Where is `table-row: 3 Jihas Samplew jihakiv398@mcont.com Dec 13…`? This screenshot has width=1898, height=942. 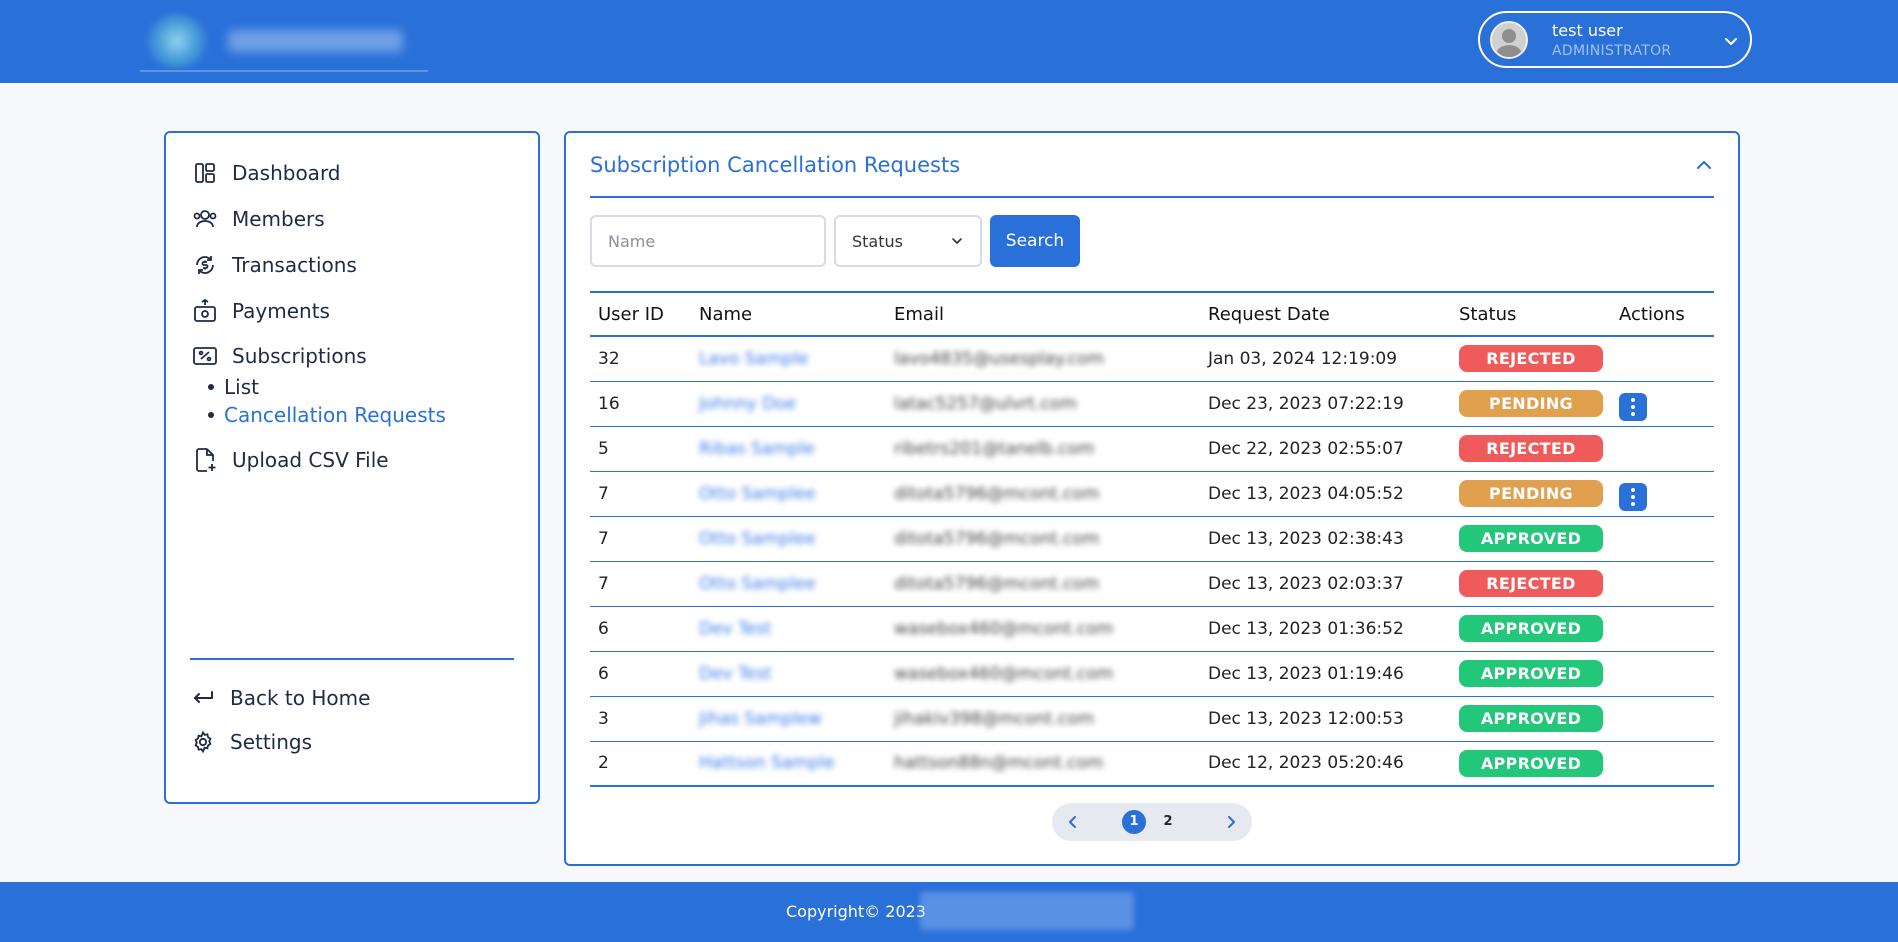 table-row: 3 Jihas Samplew jihakiv398@mcont.com Dec 13… is located at coordinates (1152, 718).